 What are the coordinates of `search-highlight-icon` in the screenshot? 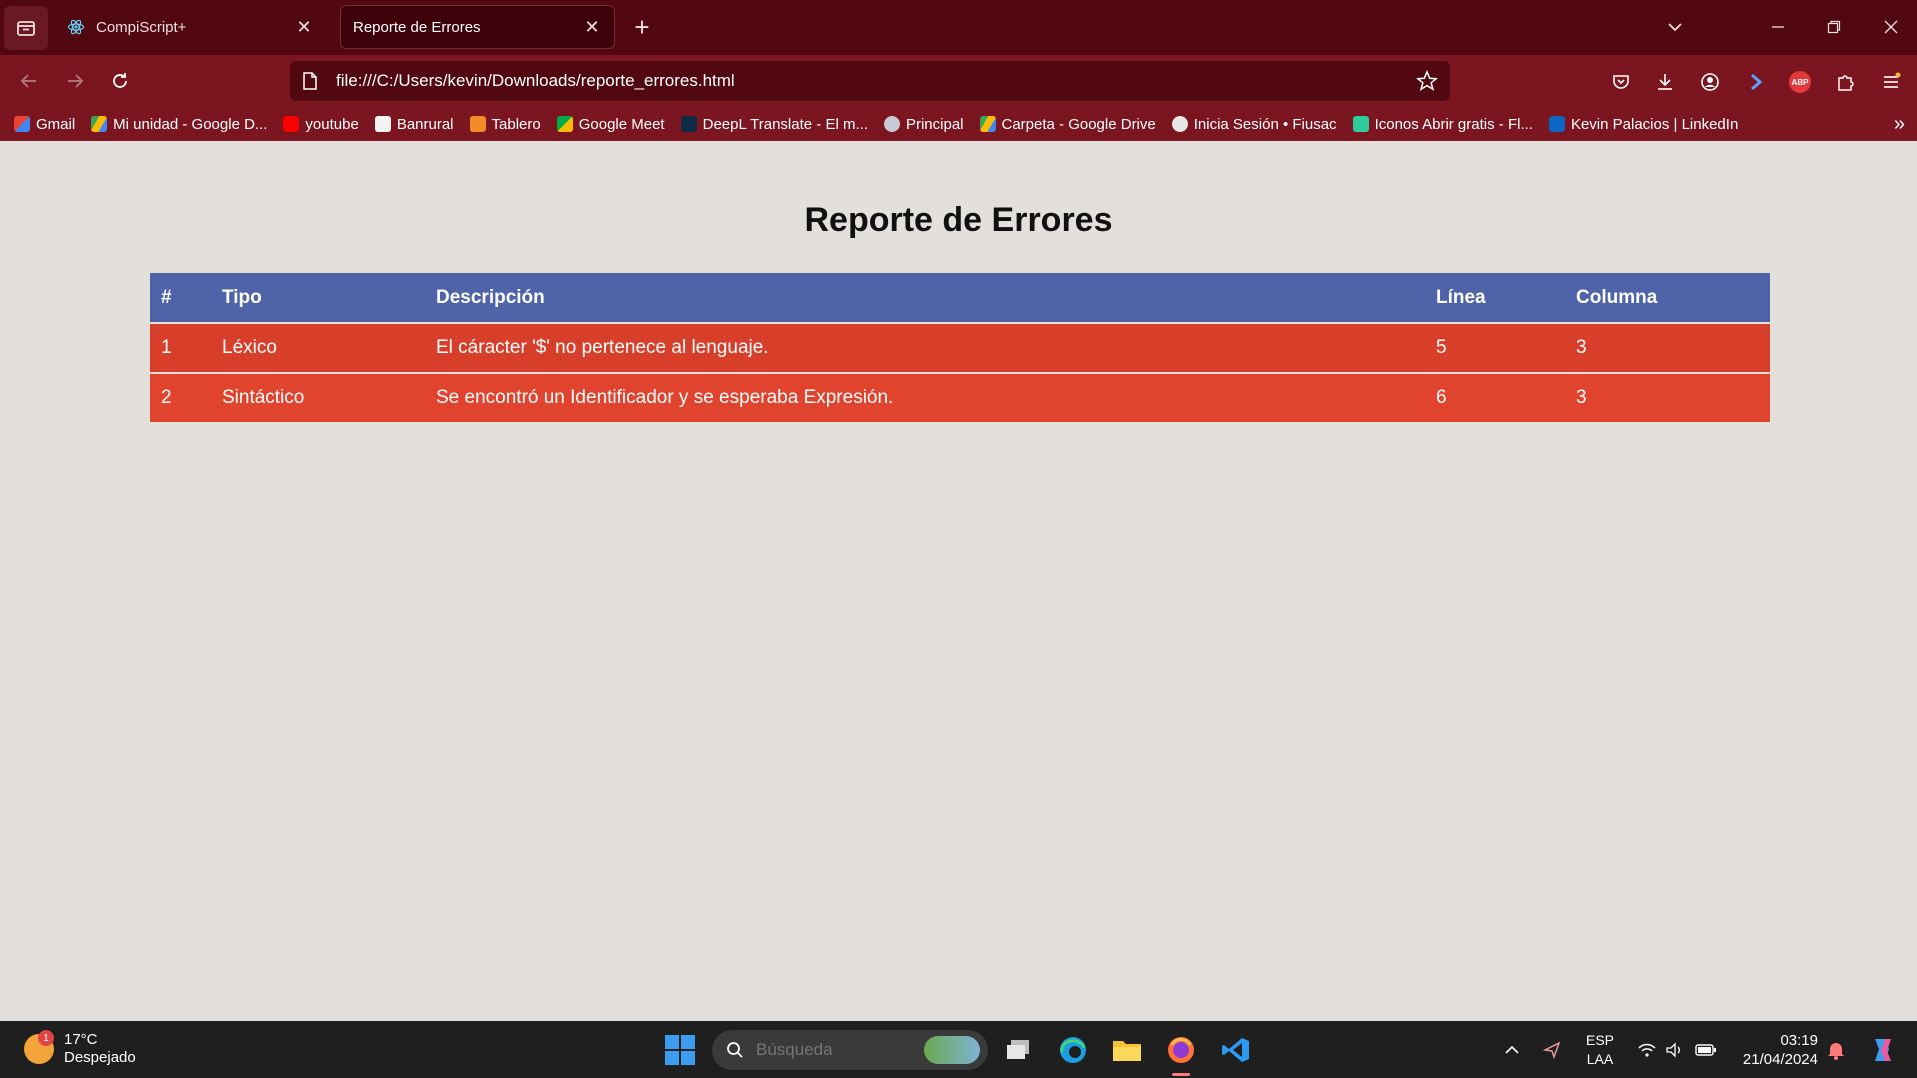 It's located at (952, 1050).